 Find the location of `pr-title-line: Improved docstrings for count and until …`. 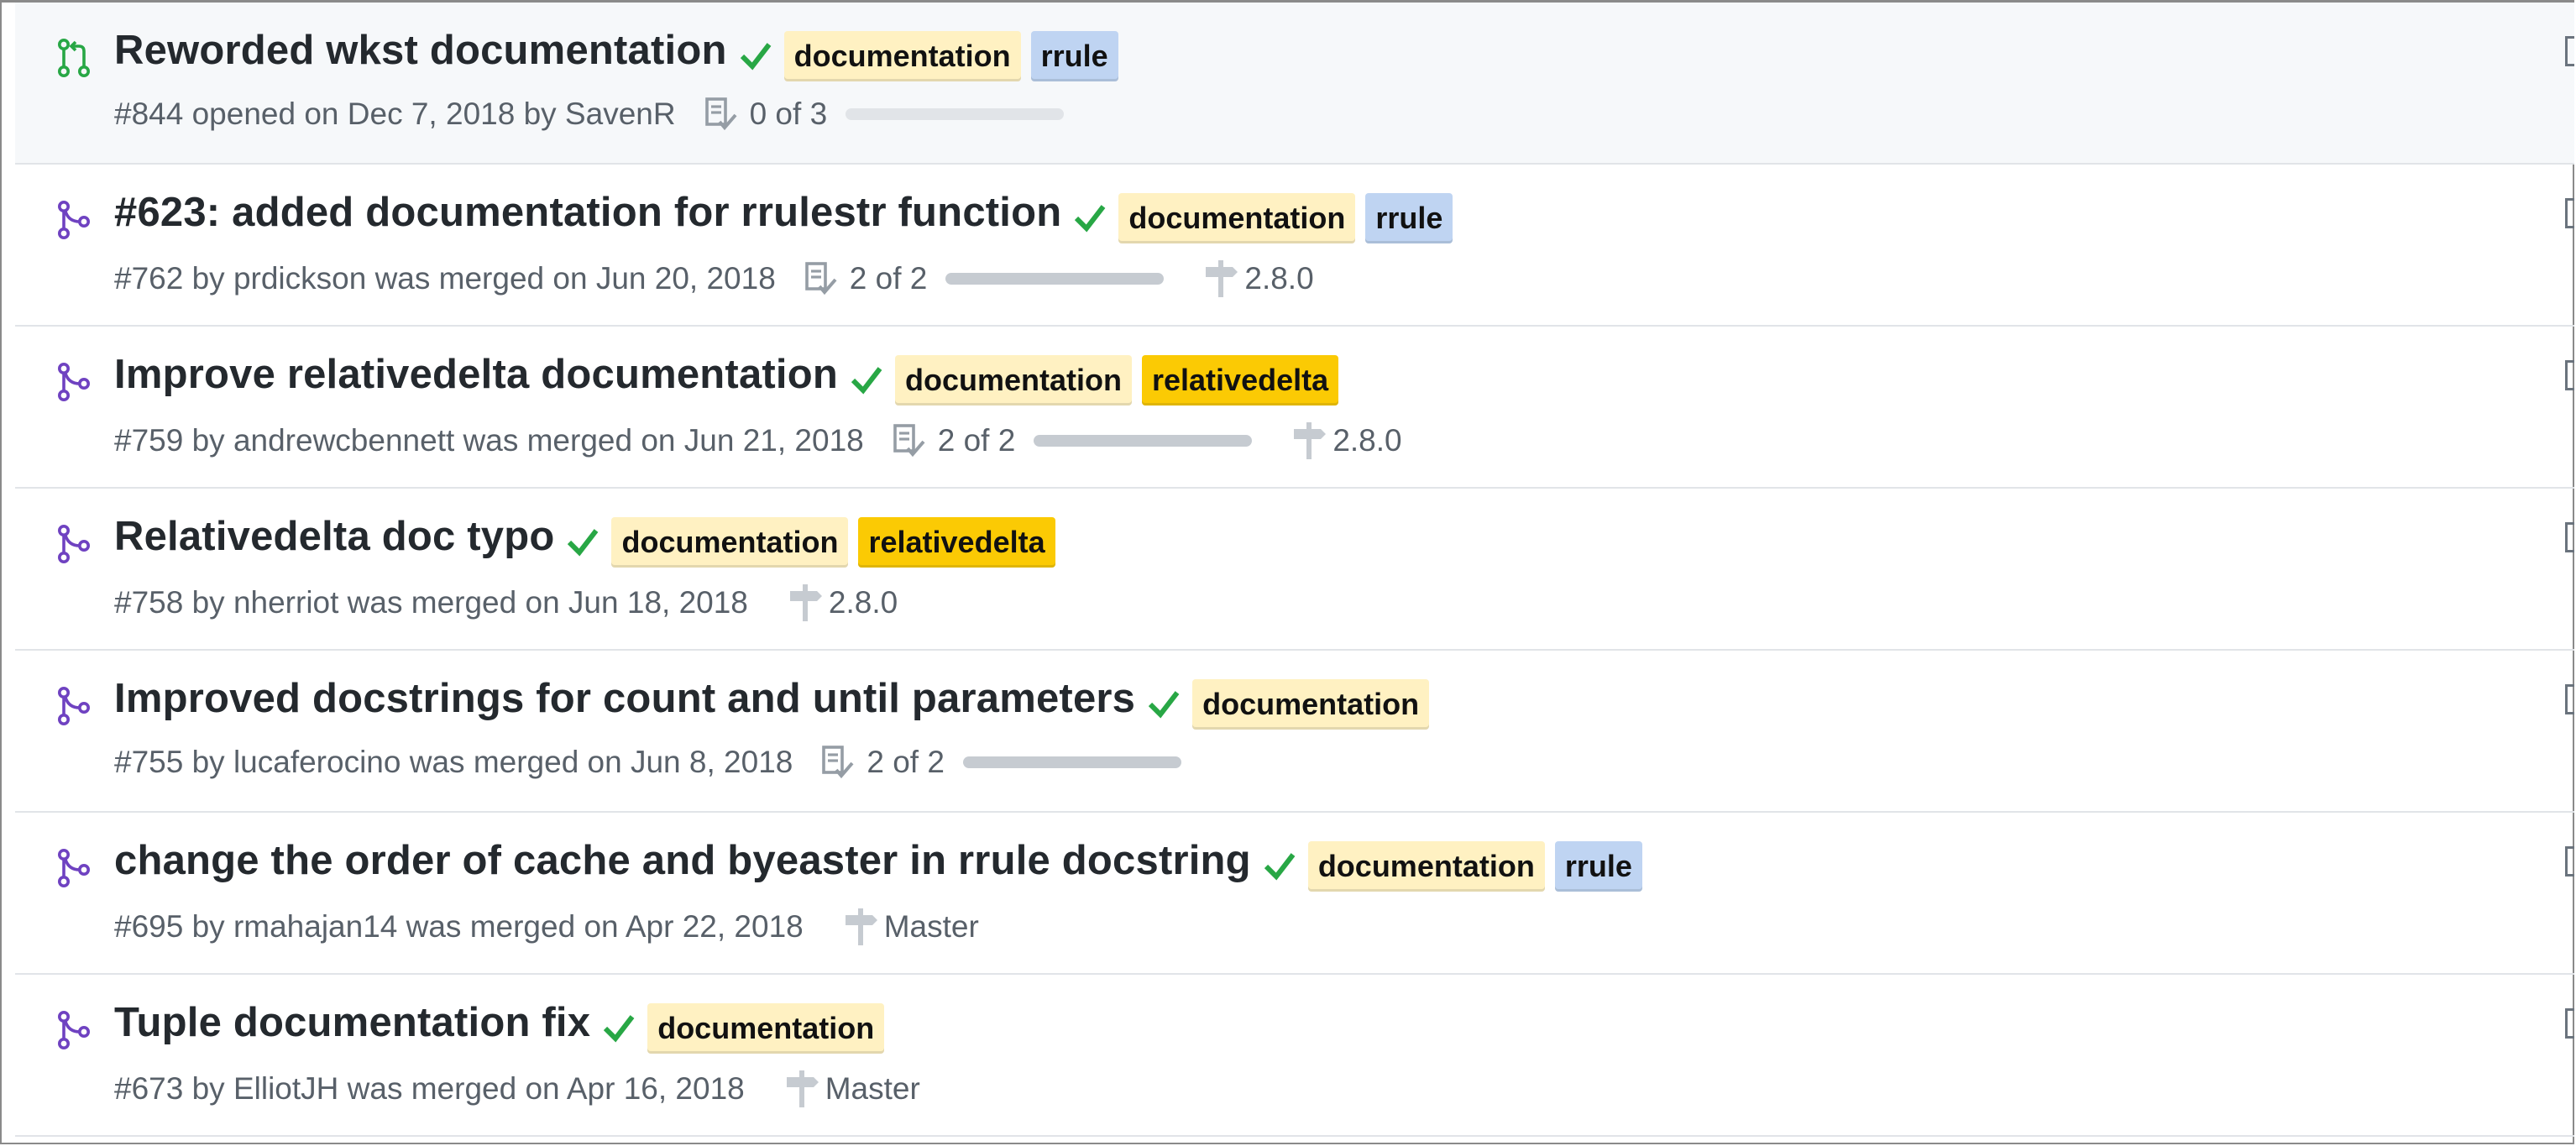

pr-title-line: Improved docstrings for count and until … is located at coordinates (772, 699).